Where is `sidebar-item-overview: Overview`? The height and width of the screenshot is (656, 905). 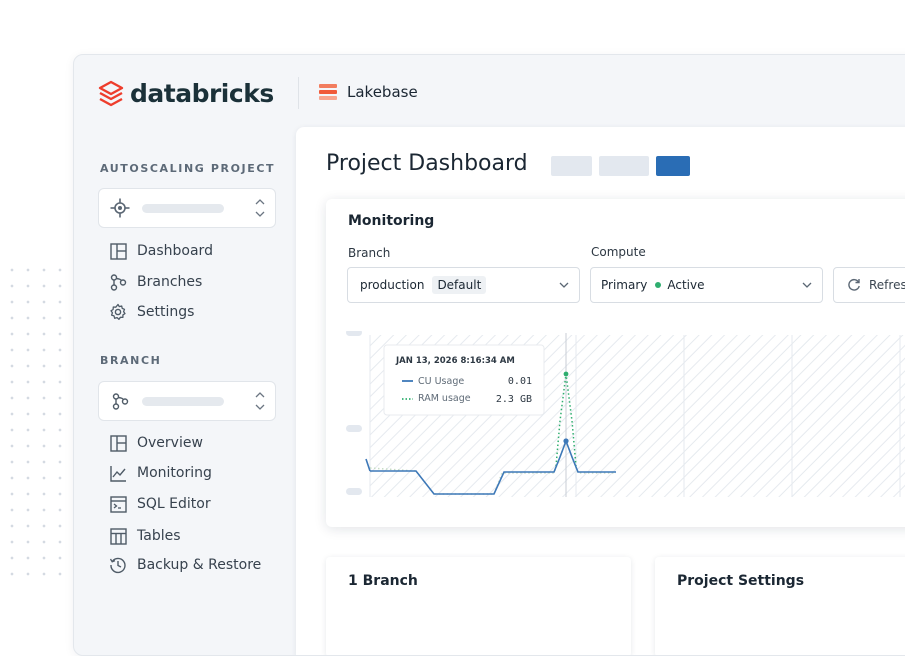 sidebar-item-overview: Overview is located at coordinates (156, 443).